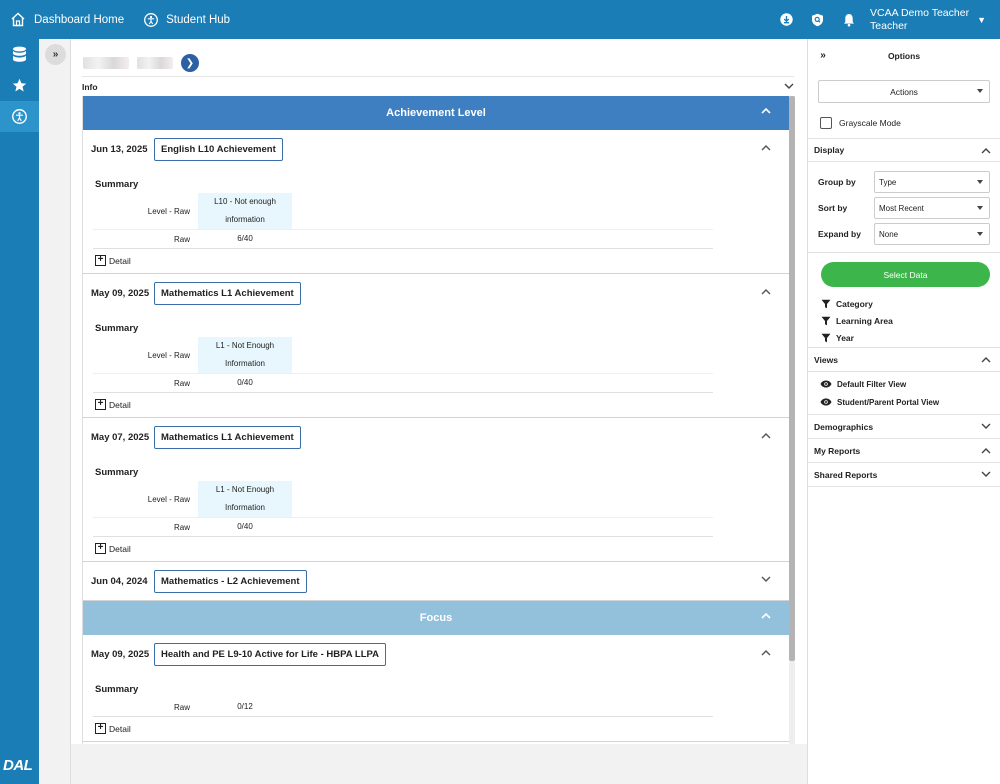 The image size is (1000, 784). I want to click on my-reports-section-toggle: My Reports, so click(904, 451).